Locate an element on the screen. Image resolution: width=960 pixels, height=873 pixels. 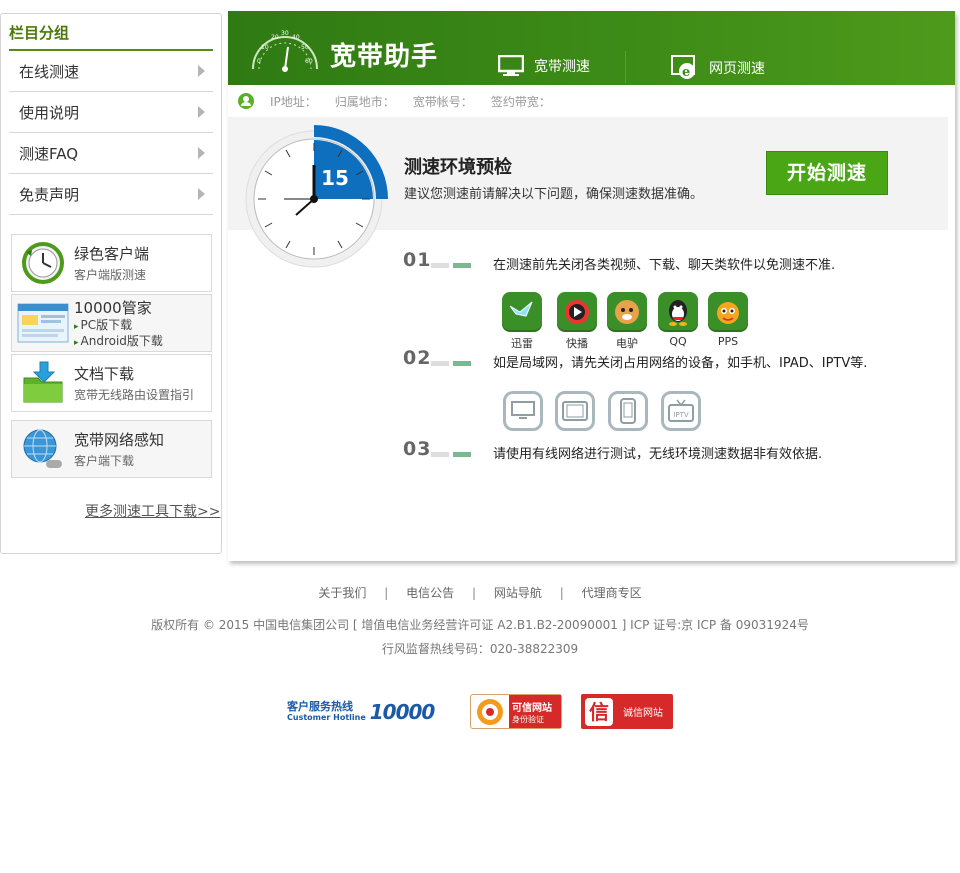
customer-hotline-badge: 客户服务热线 Customer Hotline 10000 is located at coordinates (369, 711).